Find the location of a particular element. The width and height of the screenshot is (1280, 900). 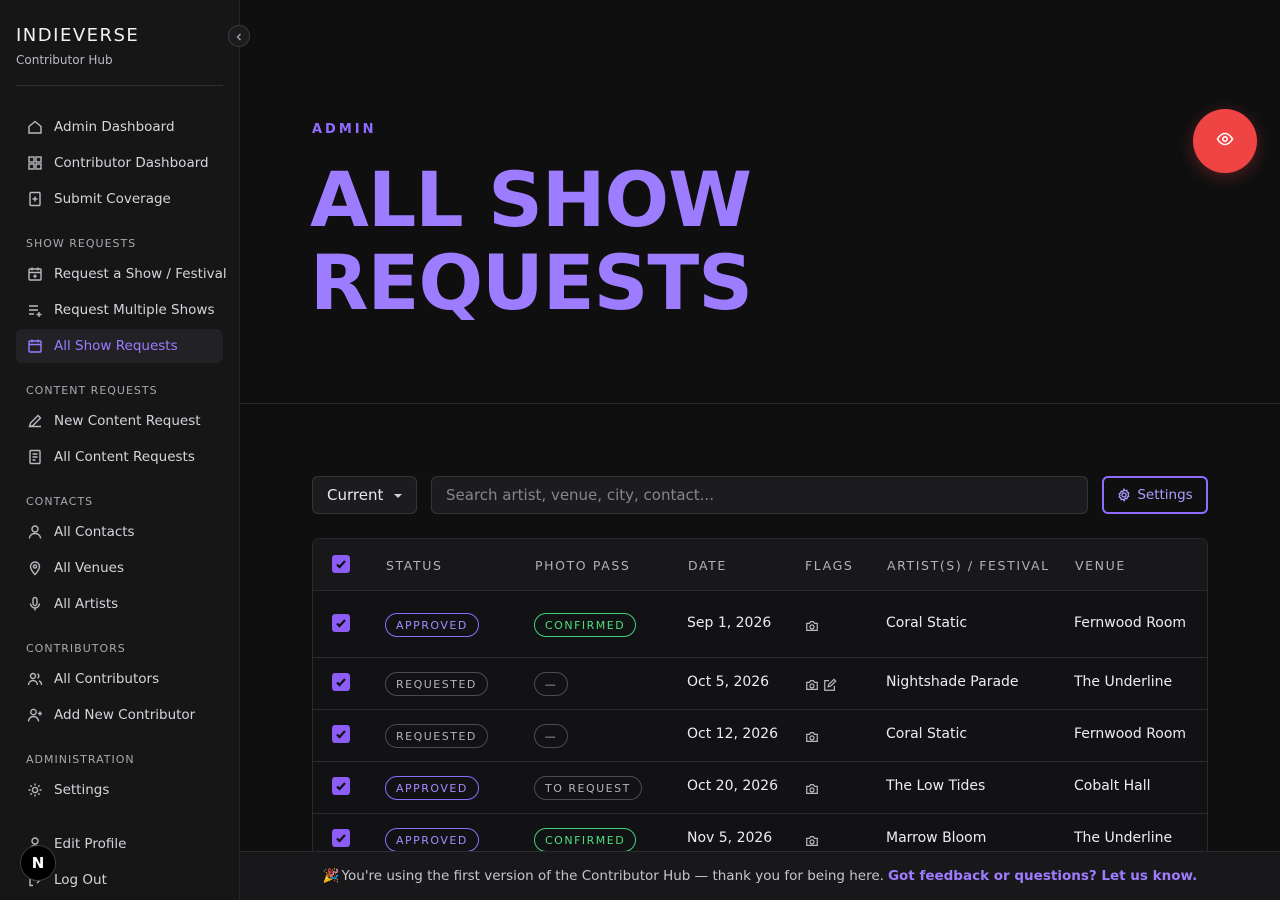

page-title: ALL SHOW REQUESTS is located at coordinates (660, 241).